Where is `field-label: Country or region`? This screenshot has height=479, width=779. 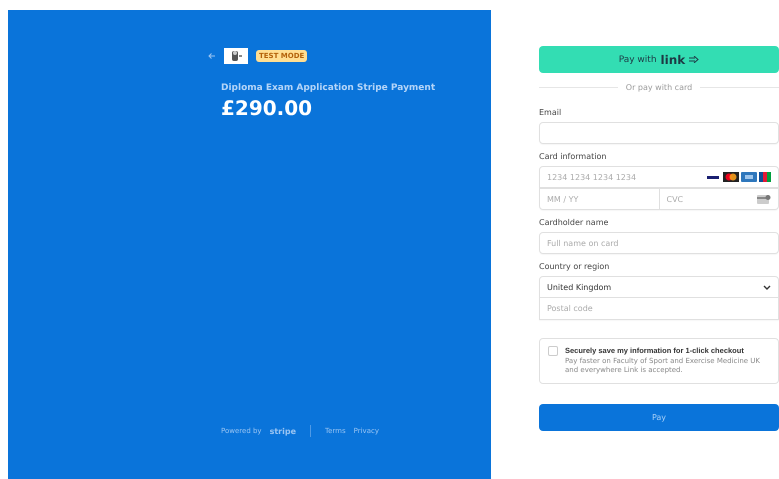
field-label: Country or region is located at coordinates (574, 266).